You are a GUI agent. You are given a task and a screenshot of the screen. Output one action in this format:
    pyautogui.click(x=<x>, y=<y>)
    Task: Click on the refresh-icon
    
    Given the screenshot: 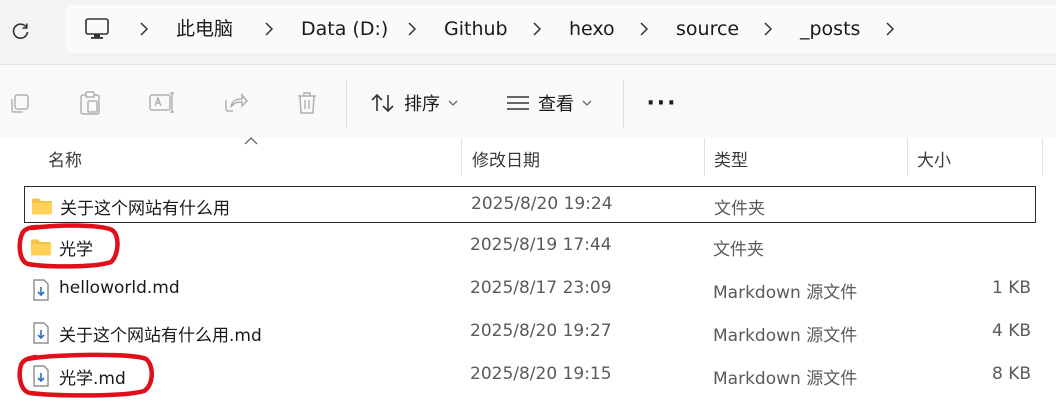 What is the action you would take?
    pyautogui.click(x=20, y=31)
    